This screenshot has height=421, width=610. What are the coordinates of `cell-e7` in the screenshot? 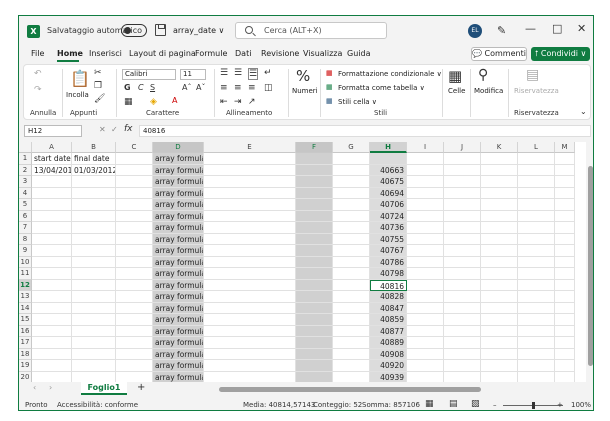 It's located at (250, 228).